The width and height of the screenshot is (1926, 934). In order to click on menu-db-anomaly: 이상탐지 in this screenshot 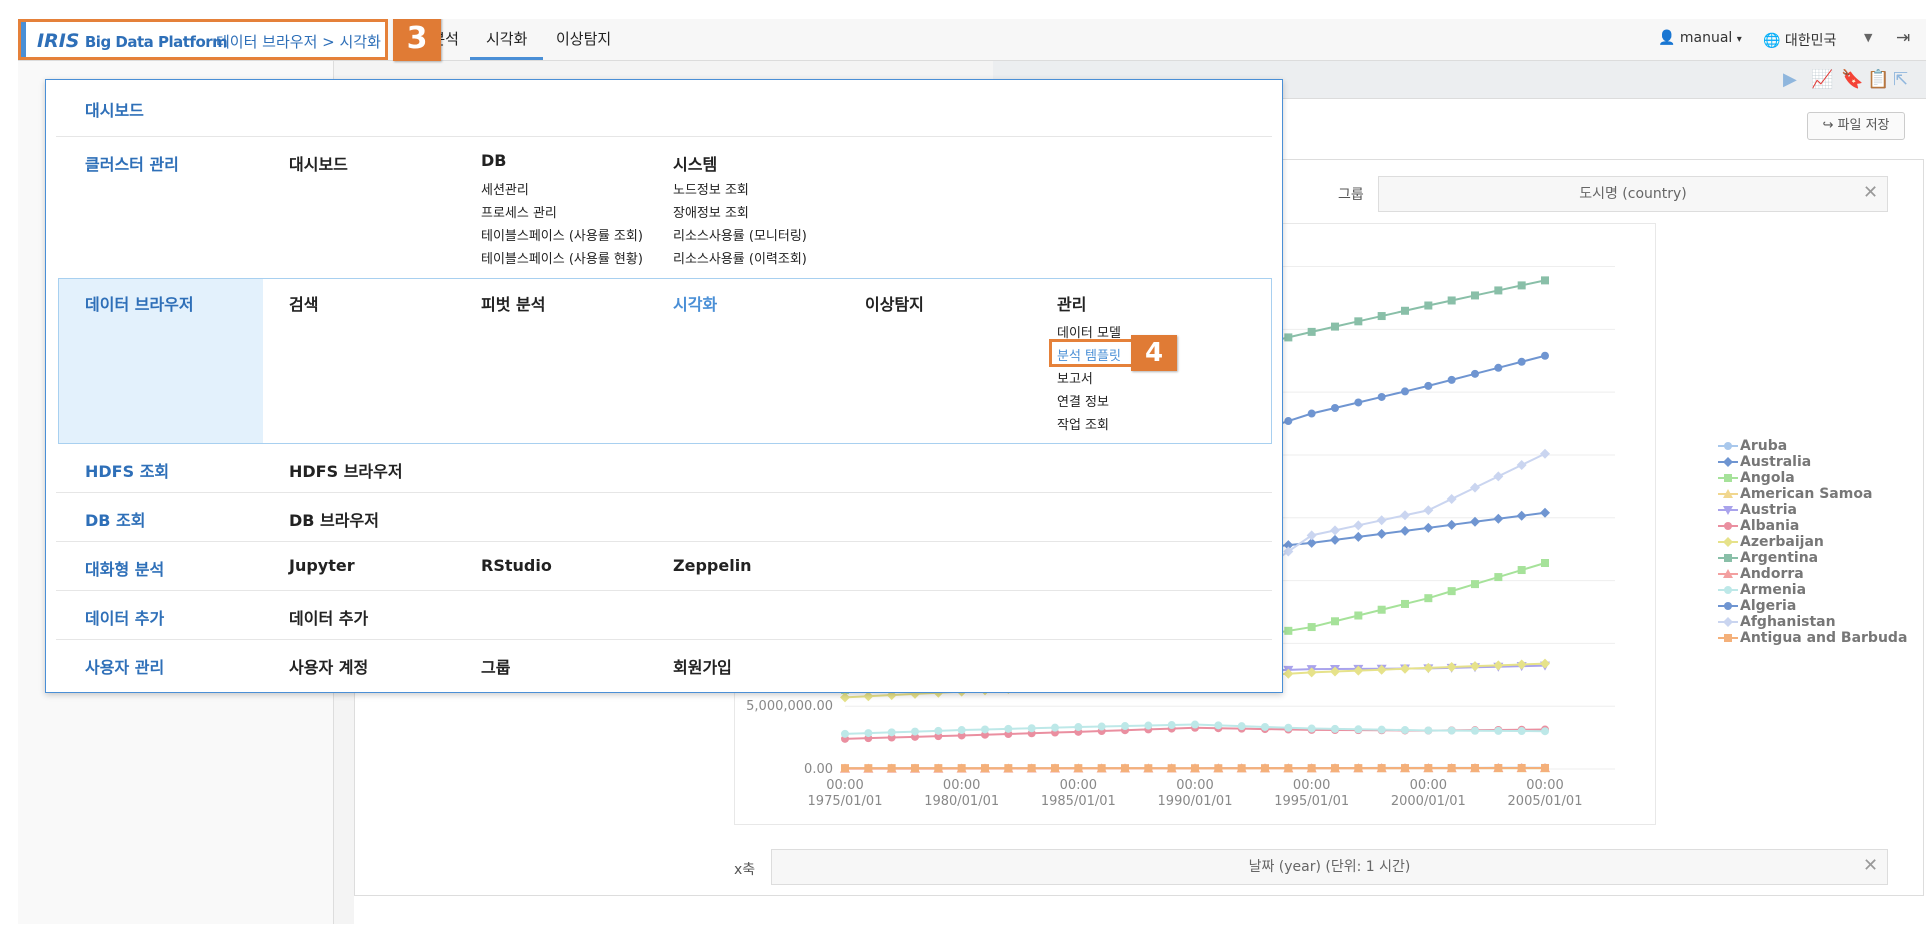, I will do `click(894, 303)`.